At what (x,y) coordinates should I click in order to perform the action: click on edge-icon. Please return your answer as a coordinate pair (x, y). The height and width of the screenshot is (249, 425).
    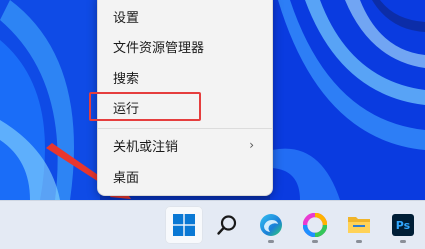
    Looking at the image, I should click on (271, 225).